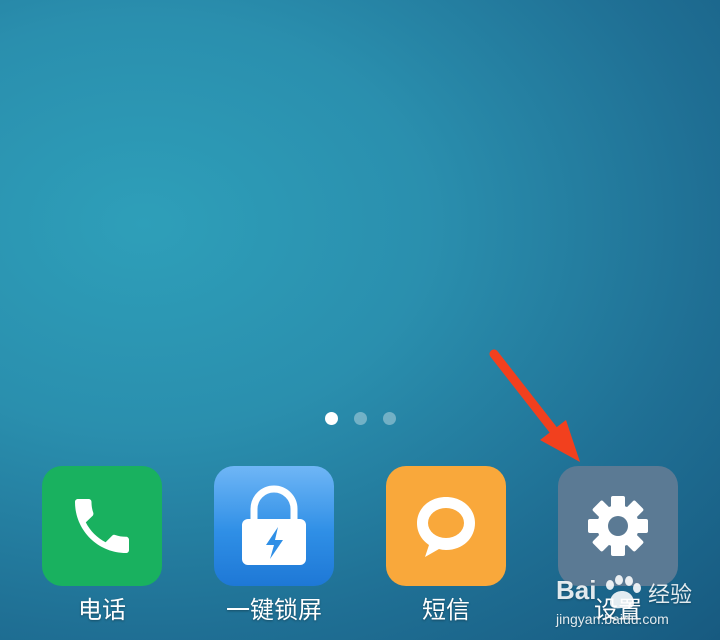 The image size is (720, 640). I want to click on chat-bubble-icon, so click(446, 527).